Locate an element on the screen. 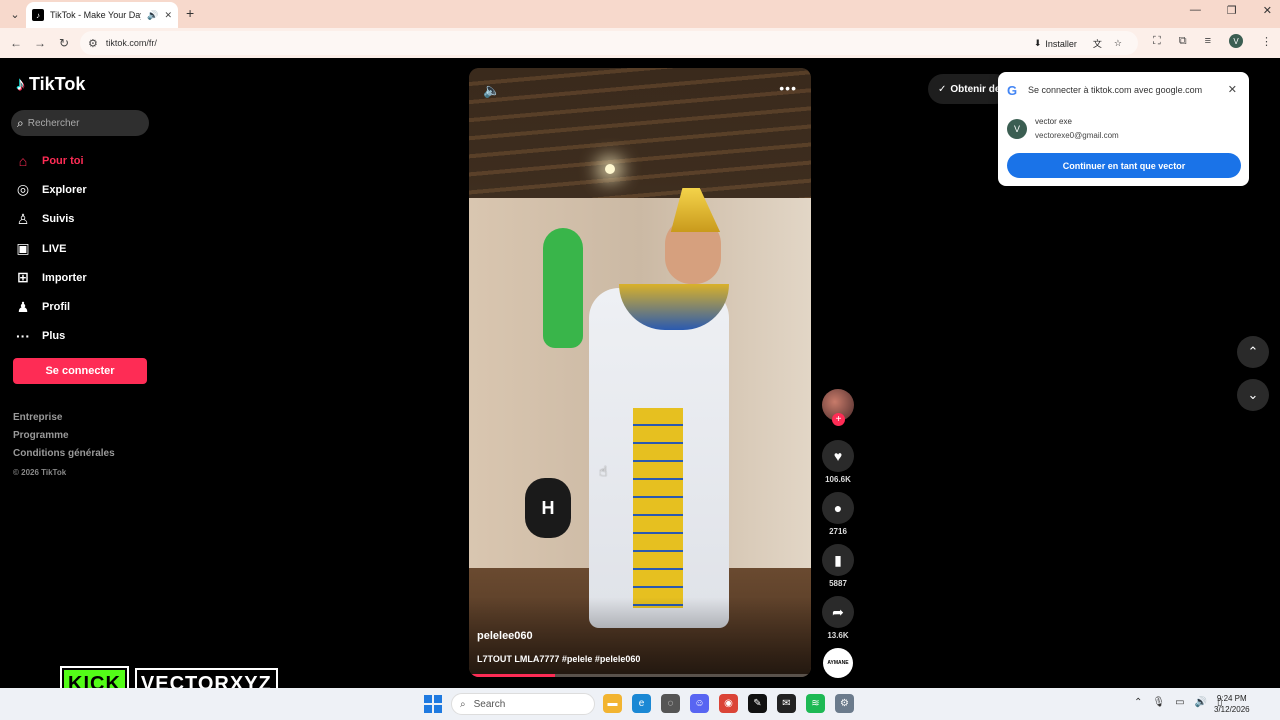 The width and height of the screenshot is (1280, 720). tiktok-note-icon: ♪ is located at coordinates (20, 84).